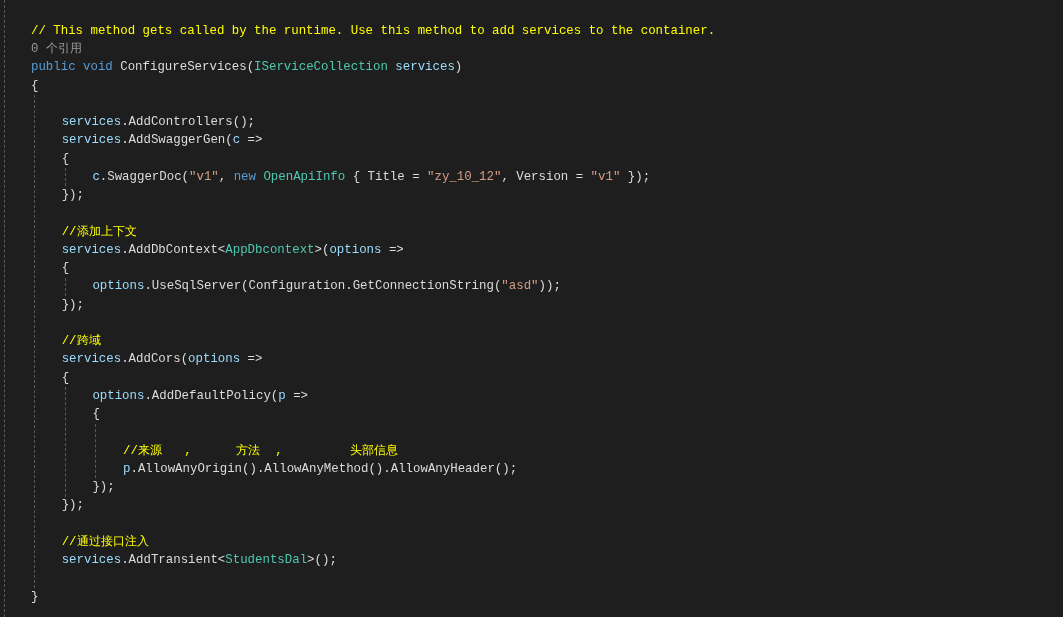  Describe the element at coordinates (81, 342) in the screenshot. I see `code-line: //跨域` at that location.